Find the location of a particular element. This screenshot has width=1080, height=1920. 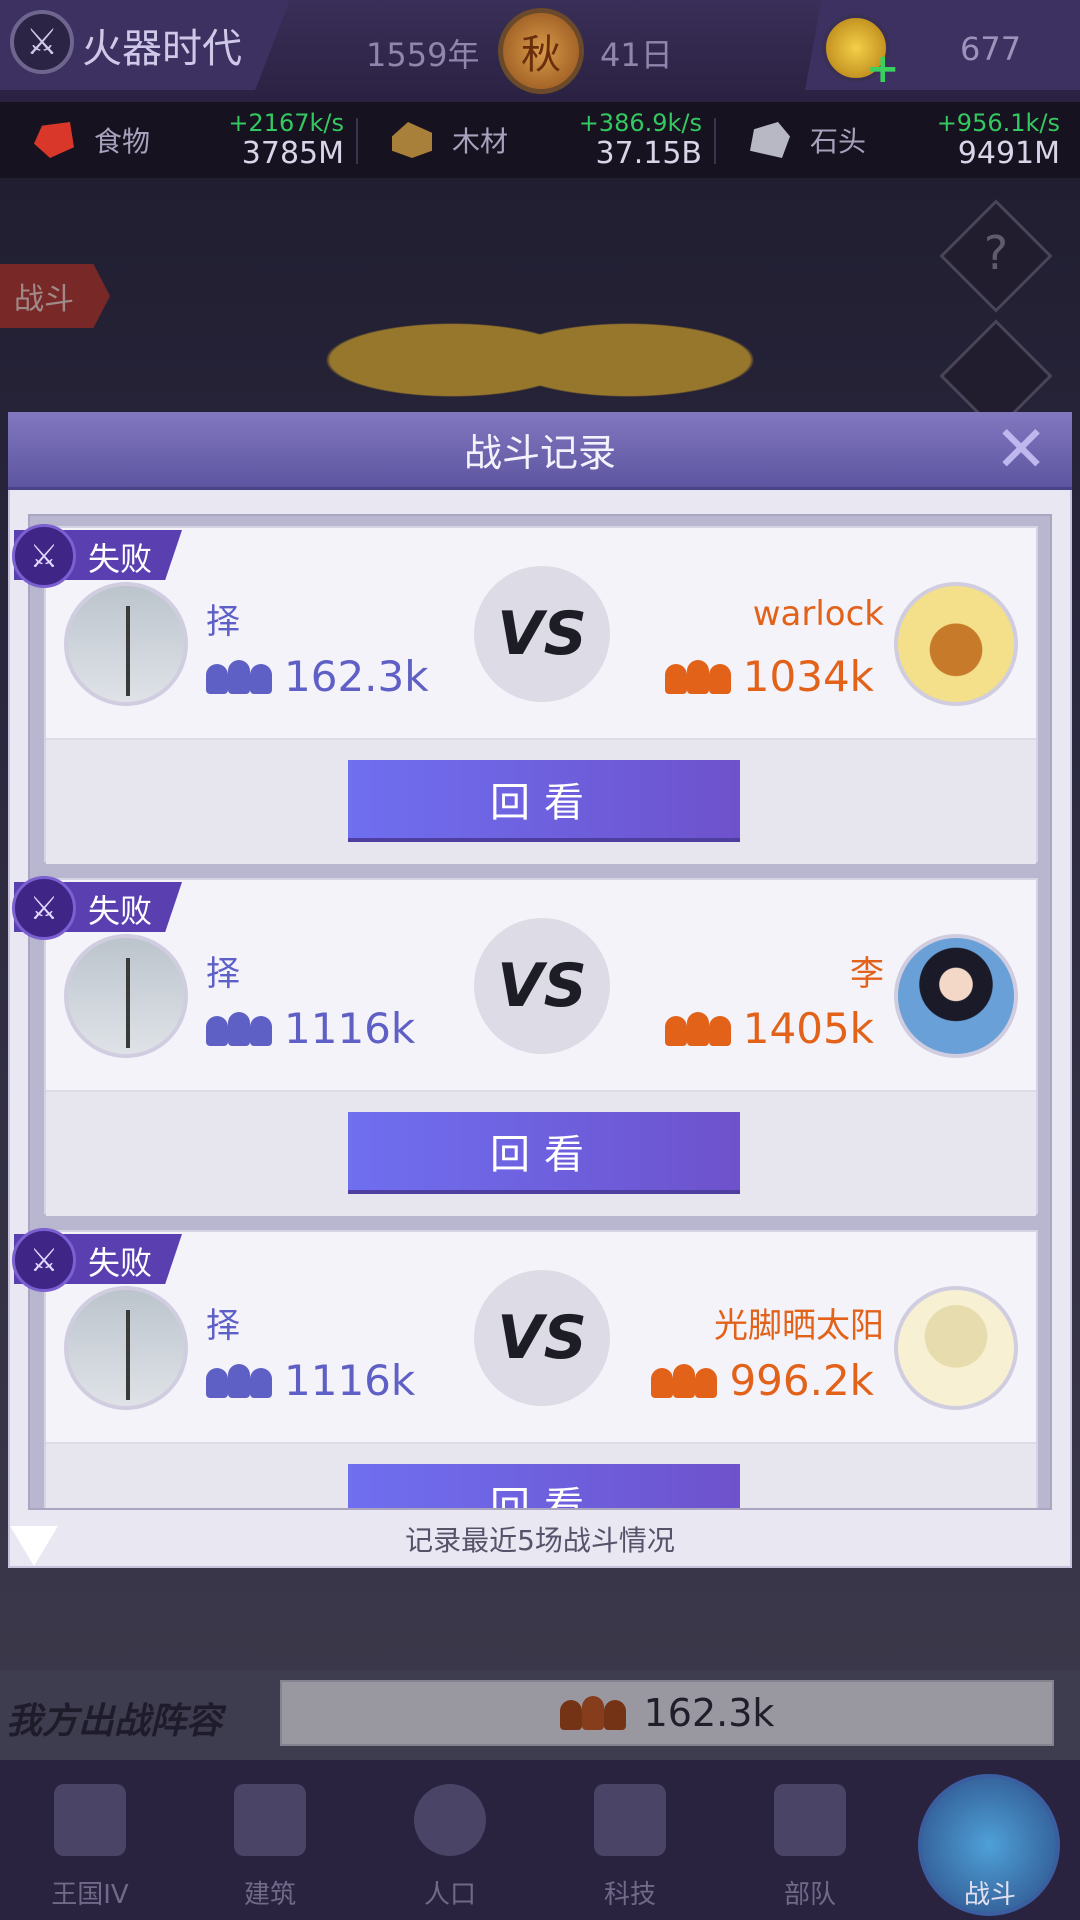

dialog-header: 战斗记录 is located at coordinates (540, 451).